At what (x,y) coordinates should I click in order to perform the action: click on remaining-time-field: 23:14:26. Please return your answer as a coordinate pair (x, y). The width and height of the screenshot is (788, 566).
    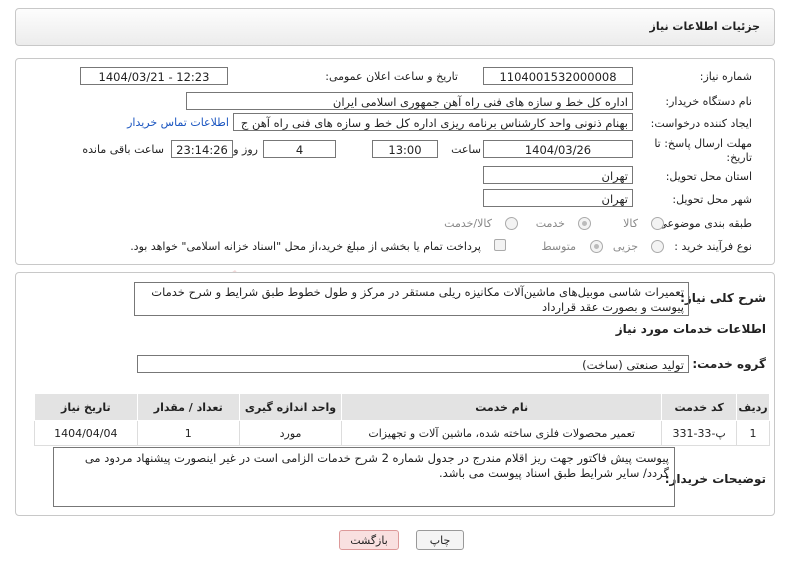
    Looking at the image, I should click on (202, 149).